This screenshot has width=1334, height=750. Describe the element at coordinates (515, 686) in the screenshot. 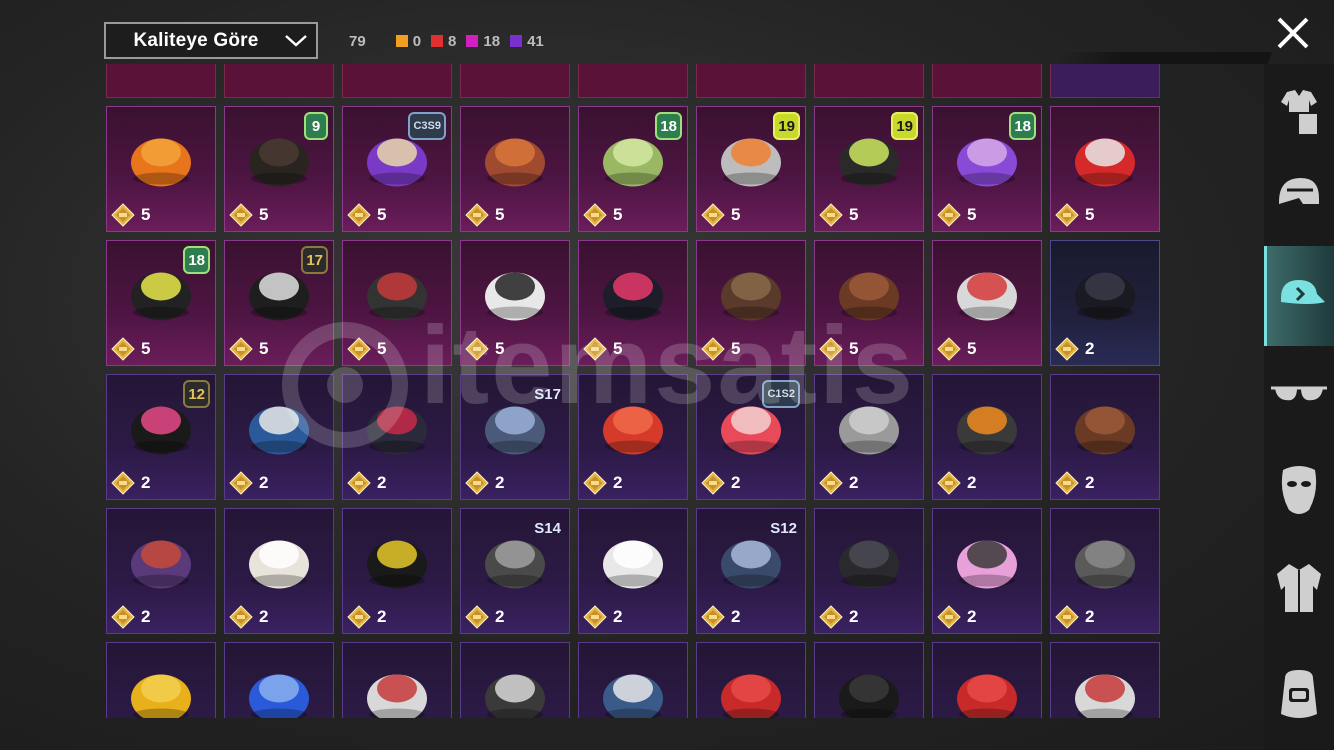

I see `wrestler-mask-icon` at that location.